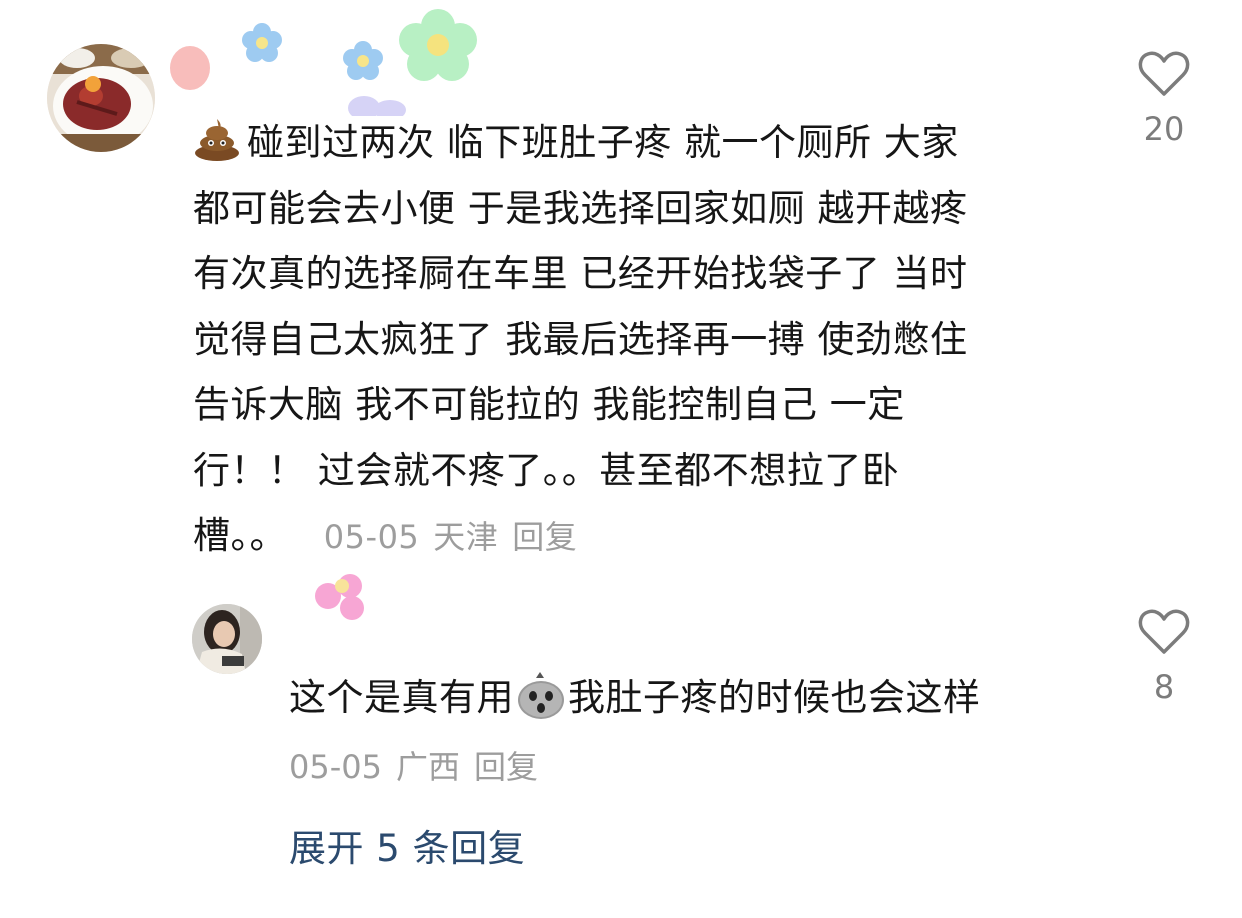 The height and width of the screenshot is (918, 1242). I want to click on comment-last-line: 槽。。 05-05 天津 回复, so click(638, 537).